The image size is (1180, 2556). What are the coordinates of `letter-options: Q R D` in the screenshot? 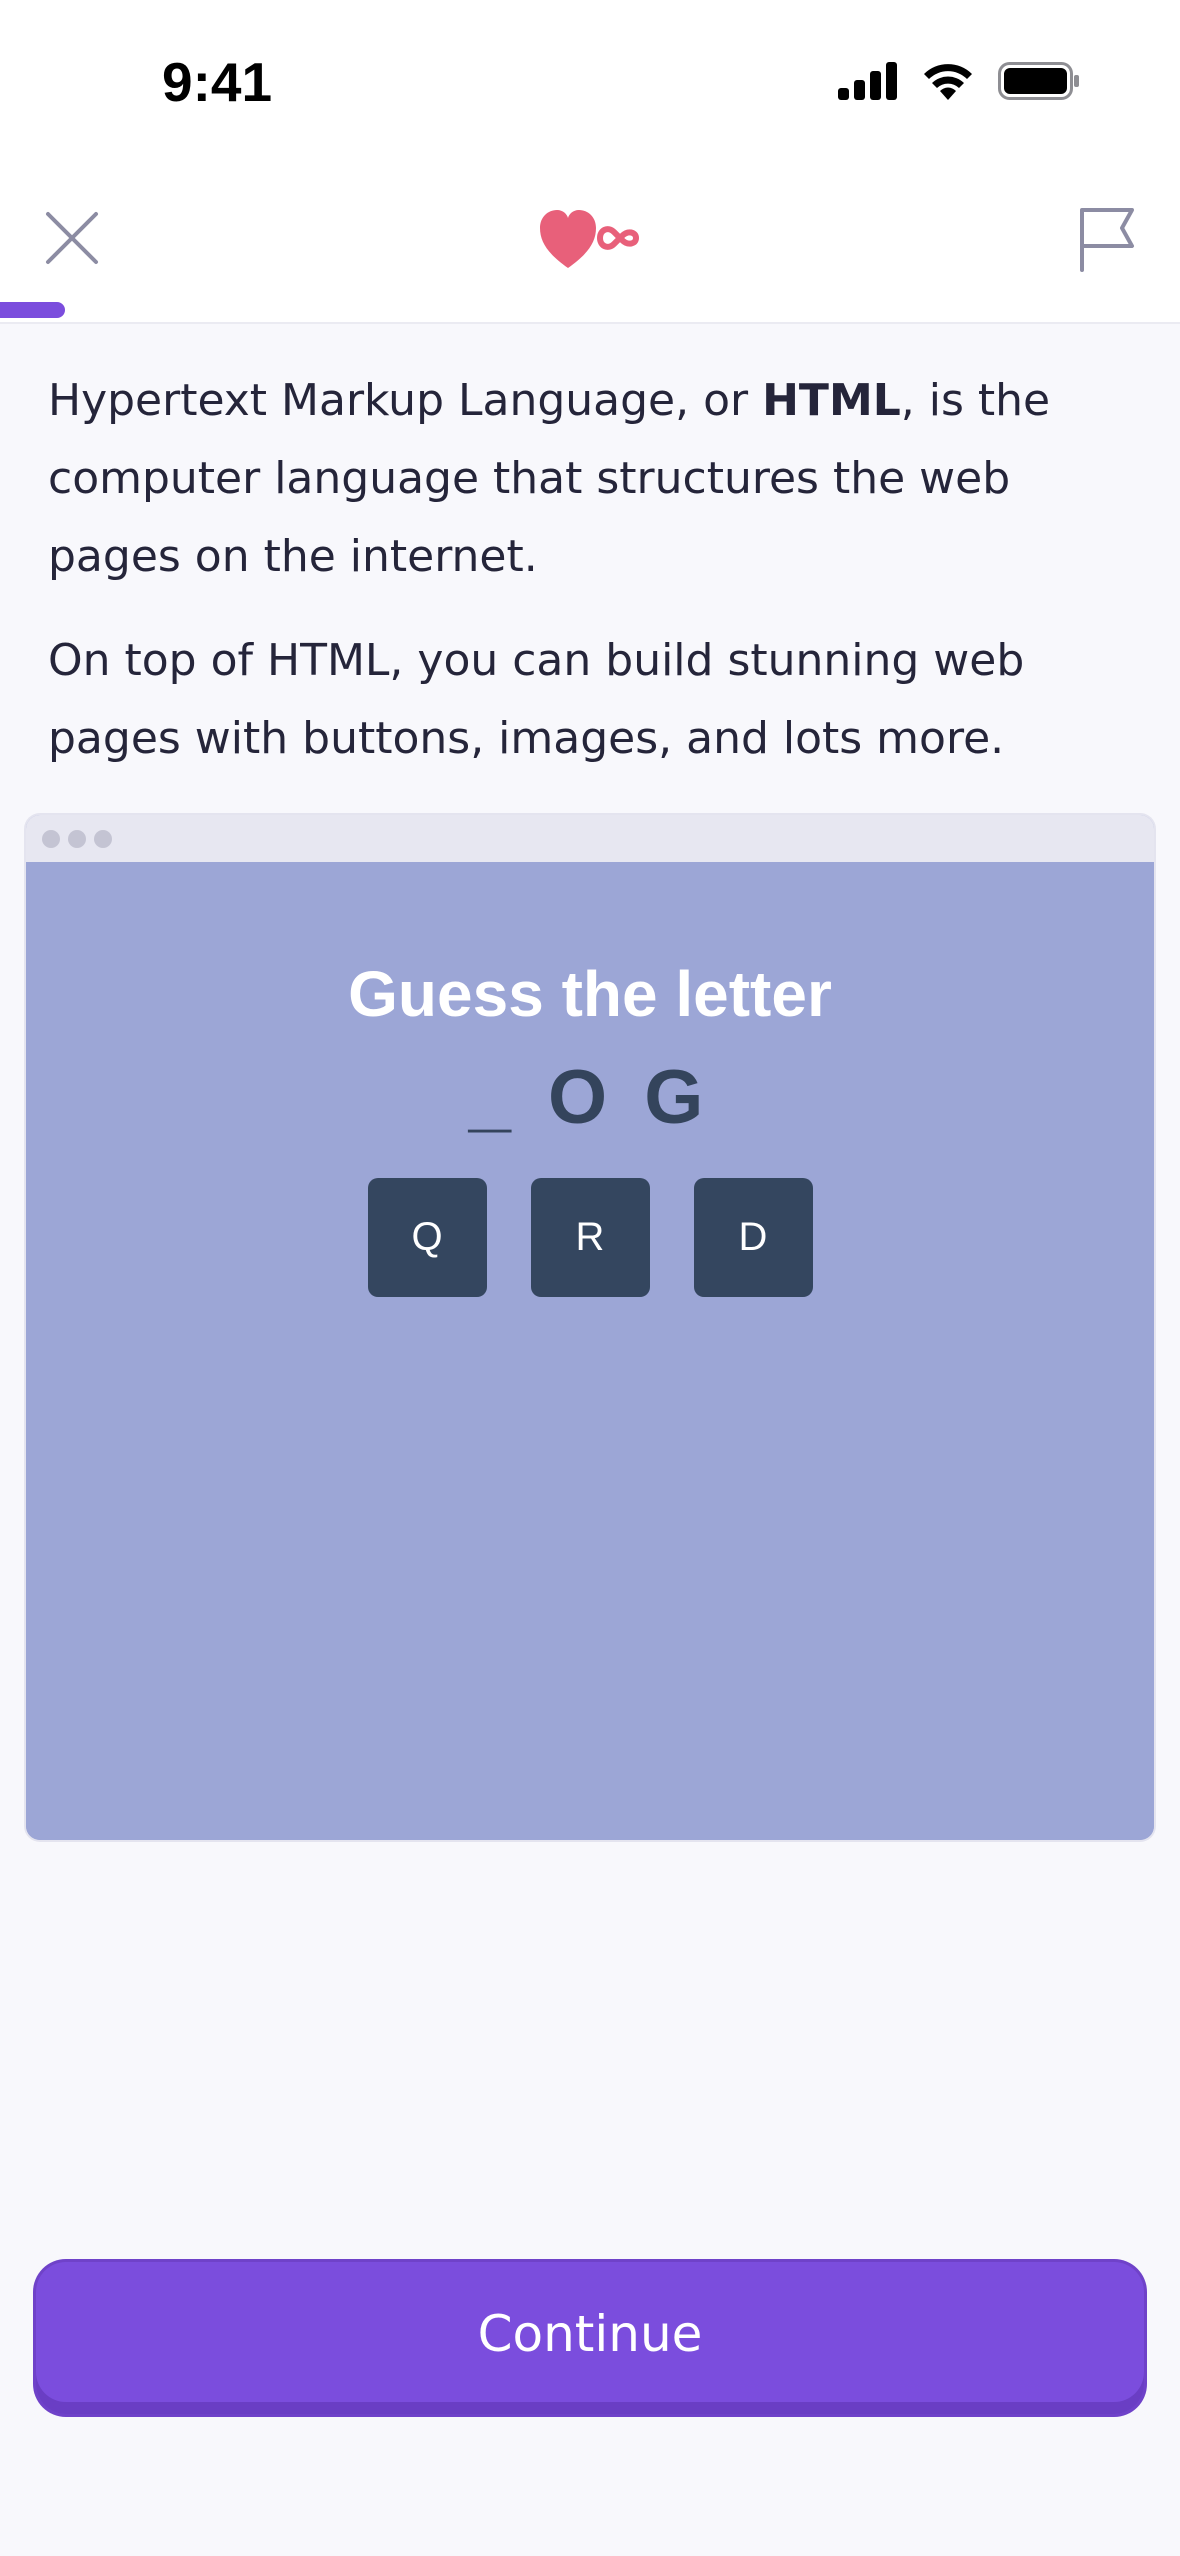 It's located at (590, 1237).